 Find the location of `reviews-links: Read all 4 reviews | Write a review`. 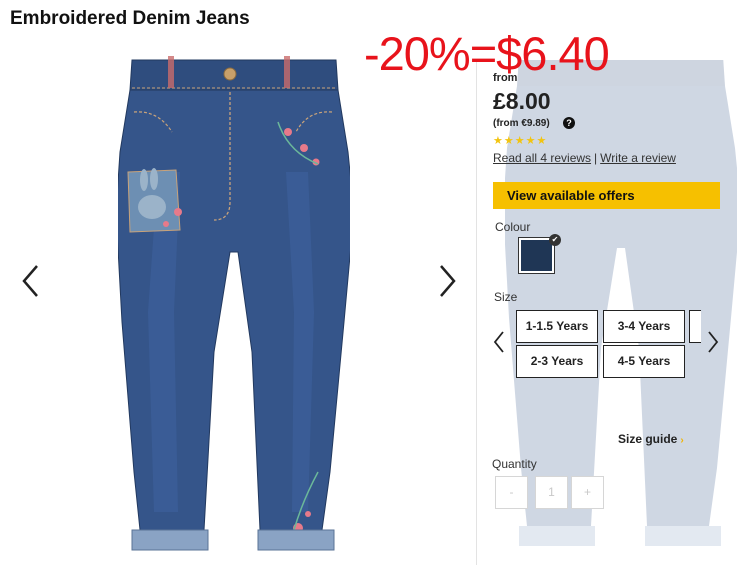

reviews-links: Read all 4 reviews | Write a review is located at coordinates (584, 158).